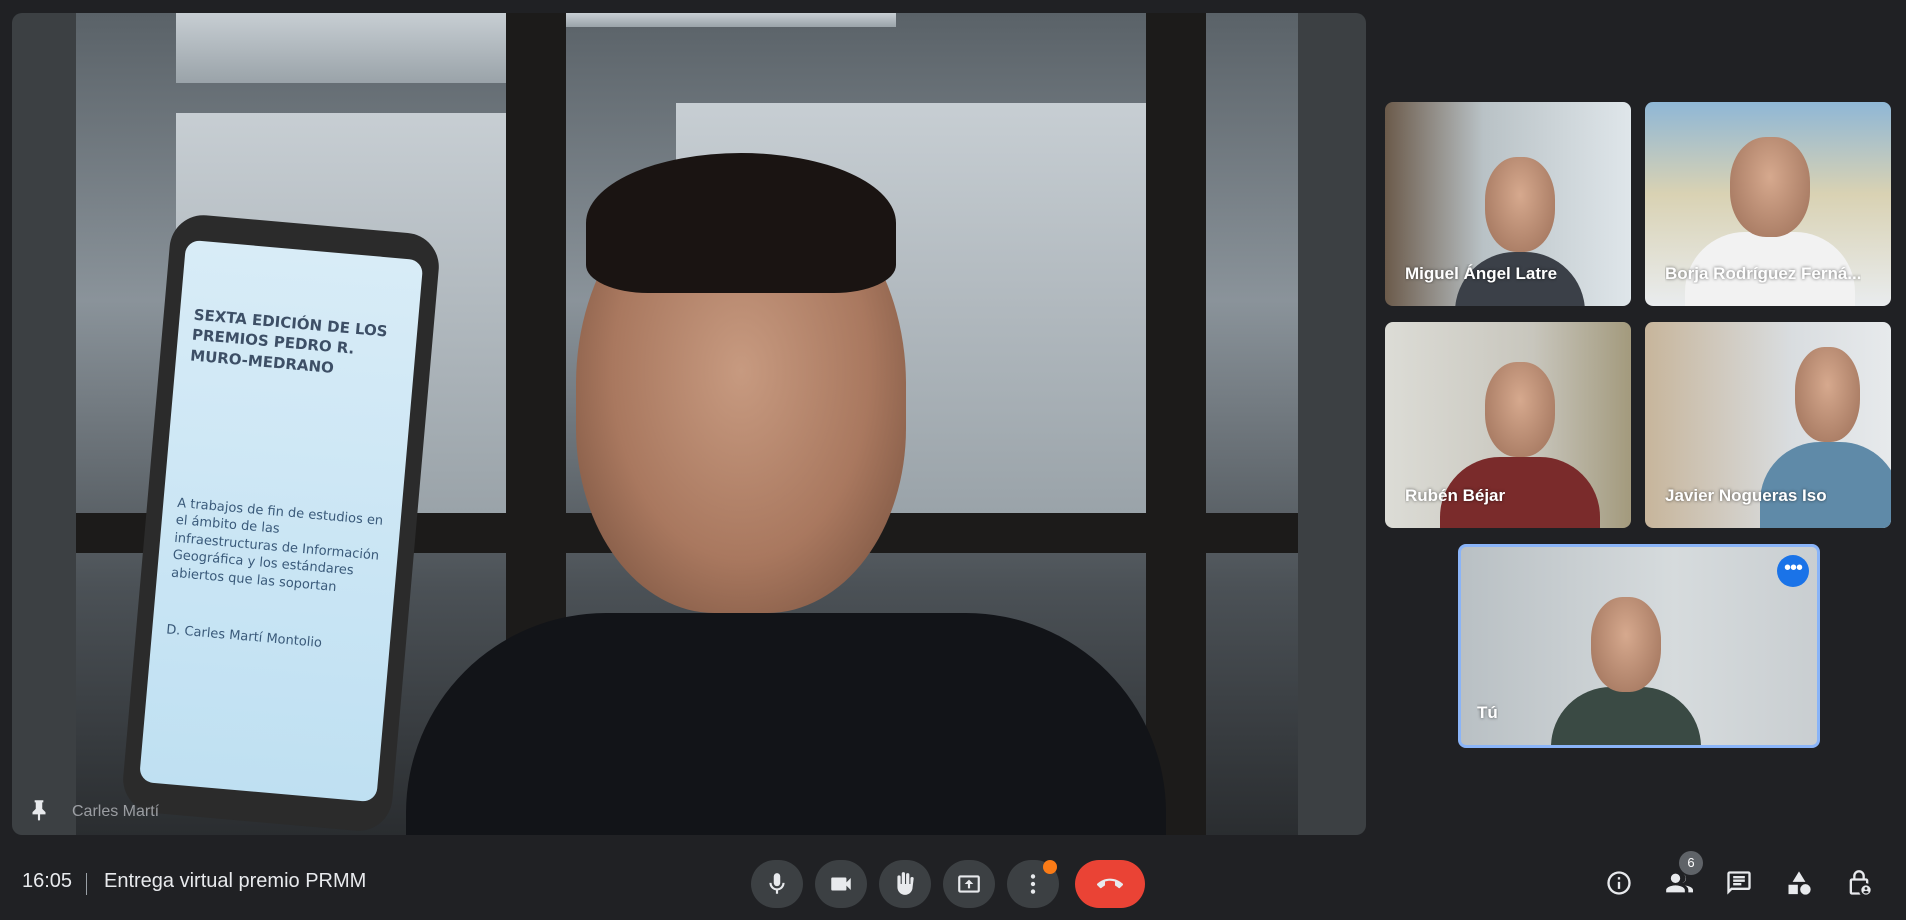 This screenshot has width=1906, height=920. Describe the element at coordinates (1626, 716) in the screenshot. I see `self-body` at that location.